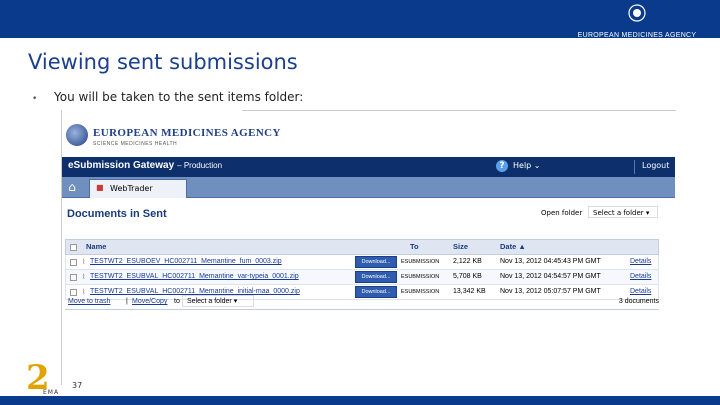  What do you see at coordinates (117, 214) in the screenshot?
I see `page-heading: Documents in Sent` at bounding box center [117, 214].